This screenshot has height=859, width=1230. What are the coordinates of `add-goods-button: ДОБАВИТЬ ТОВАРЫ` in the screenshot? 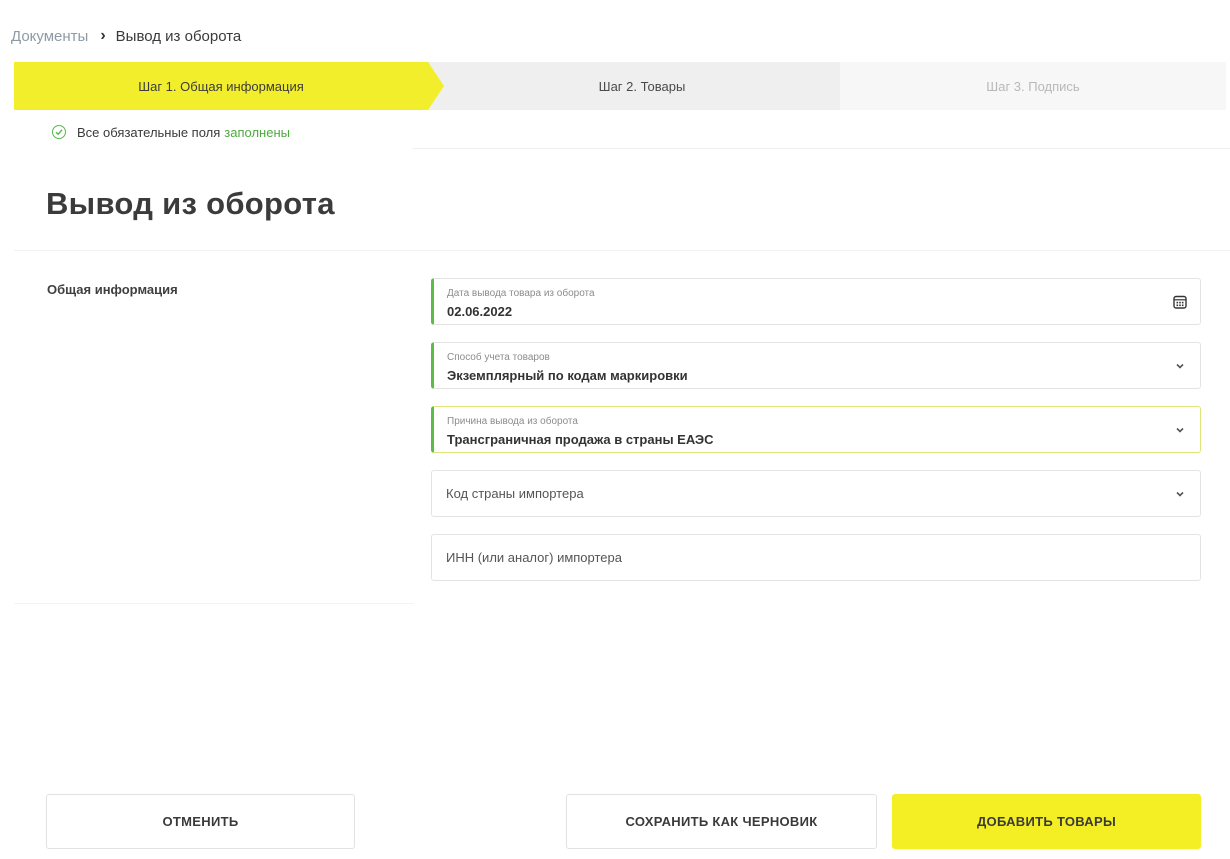 It's located at (1046, 821).